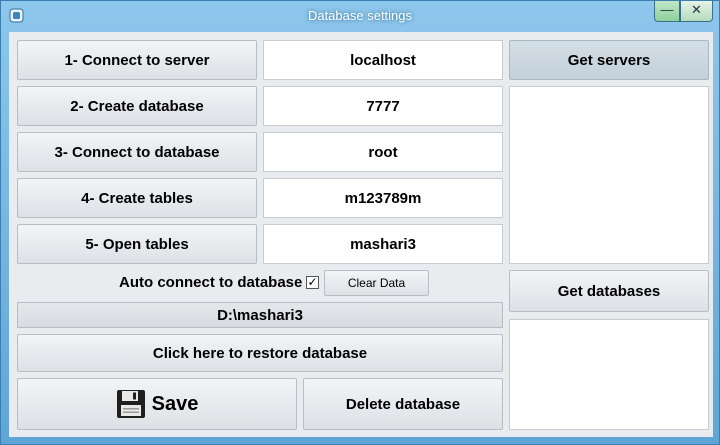 The height and width of the screenshot is (445, 720). What do you see at coordinates (609, 60) in the screenshot?
I see `get-servers-button: Get servers` at bounding box center [609, 60].